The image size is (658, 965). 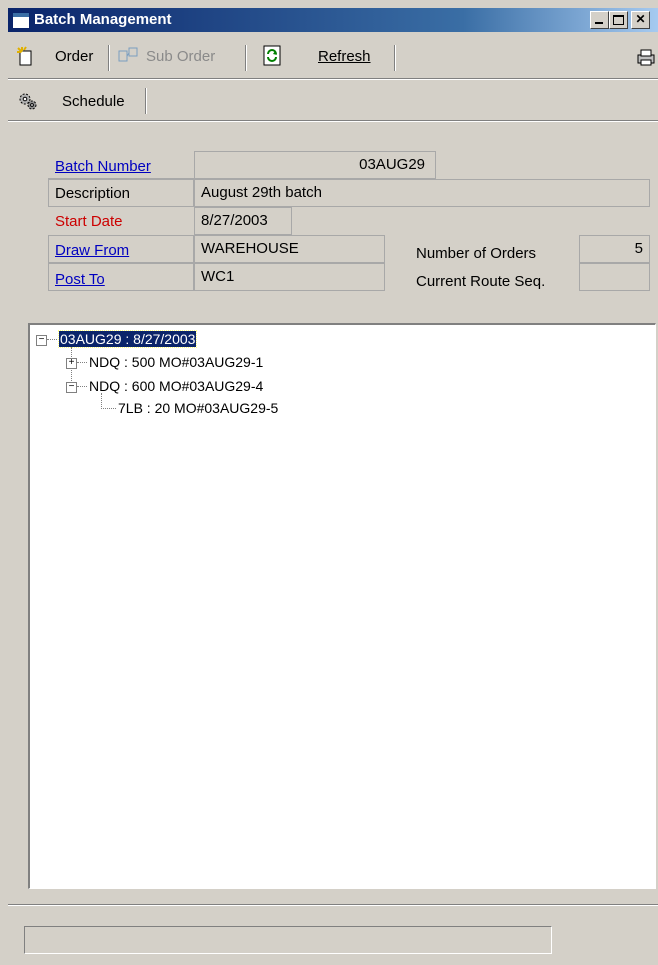 I want to click on new-order-icon, so click(x=24, y=56).